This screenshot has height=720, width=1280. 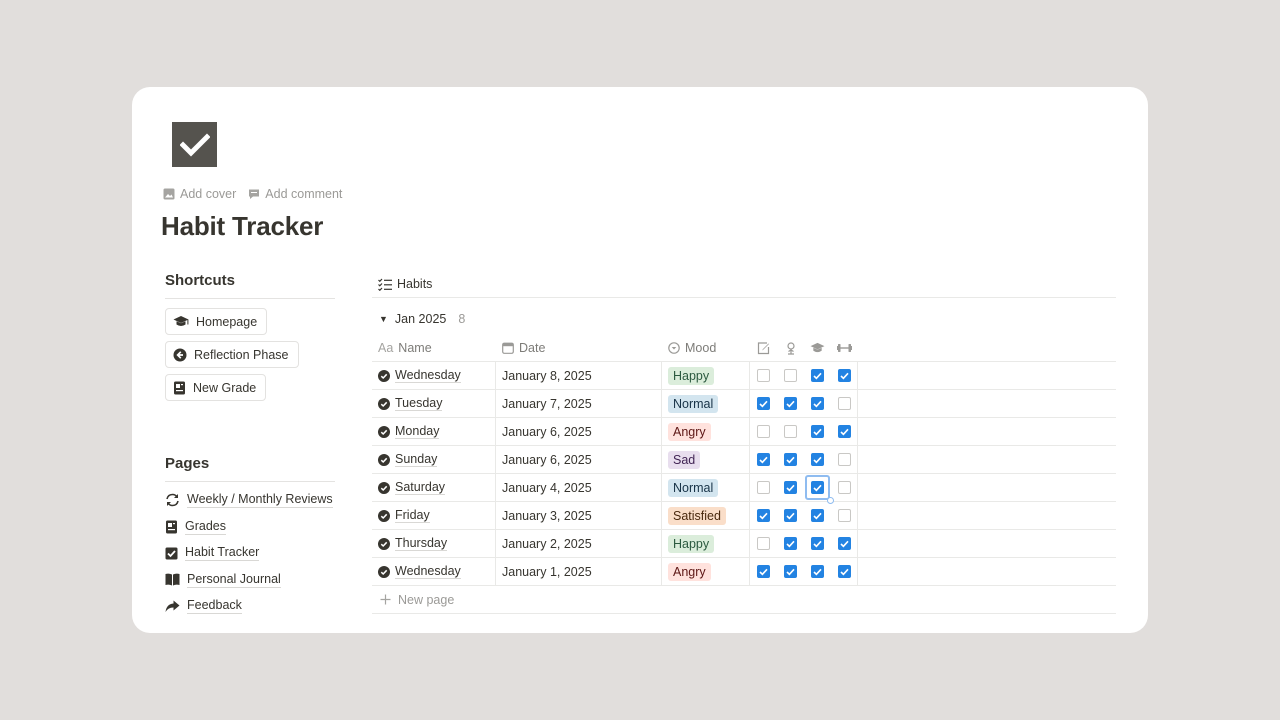 I want to click on table-row: Tuesday January 7, 2025 Normal, so click(x=744, y=404).